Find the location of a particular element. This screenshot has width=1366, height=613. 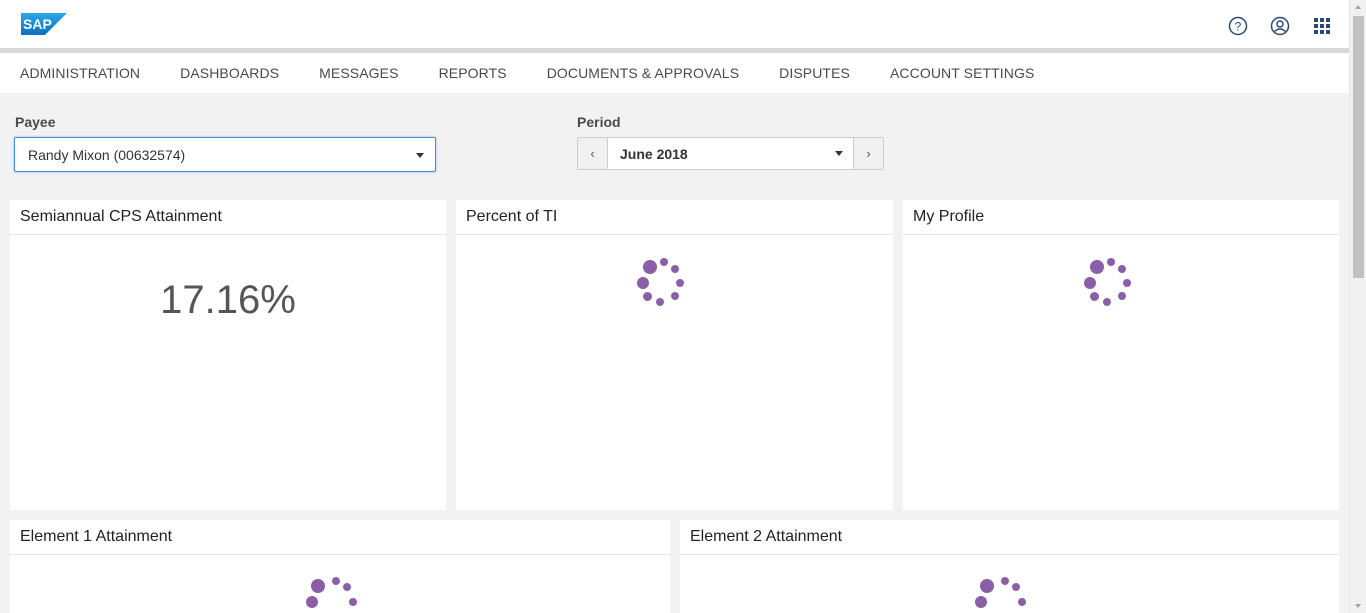

help-icon: ? is located at coordinates (1238, 26).